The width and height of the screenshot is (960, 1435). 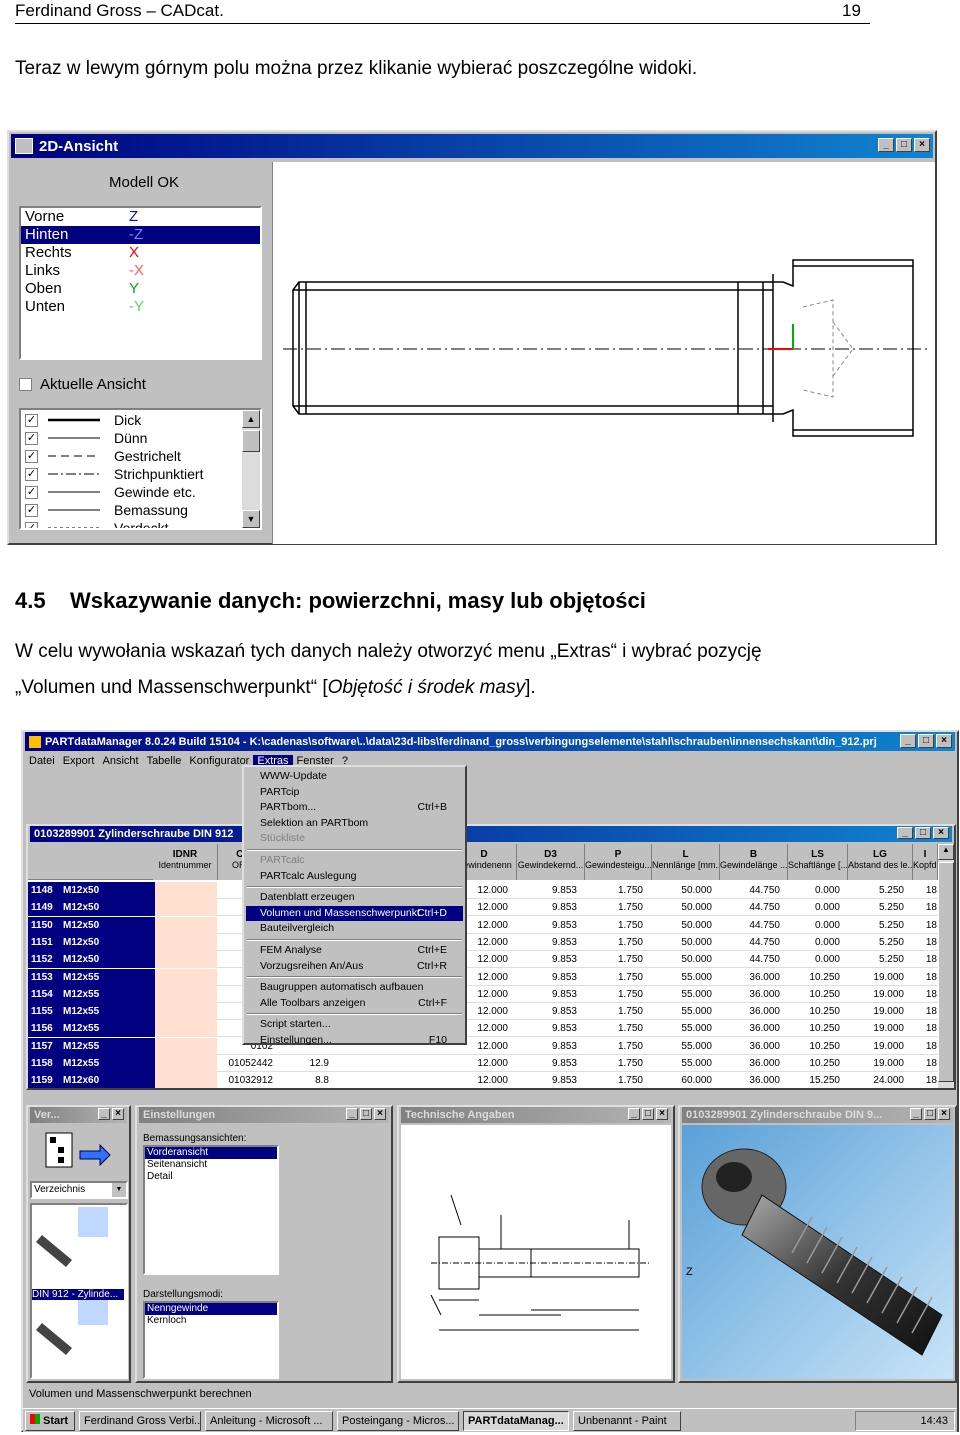 I want to click on menu-item-alle-toolbars-anzeigen: Alle Toolbars anzeigen Ctrl+F, so click(x=354, y=1003).